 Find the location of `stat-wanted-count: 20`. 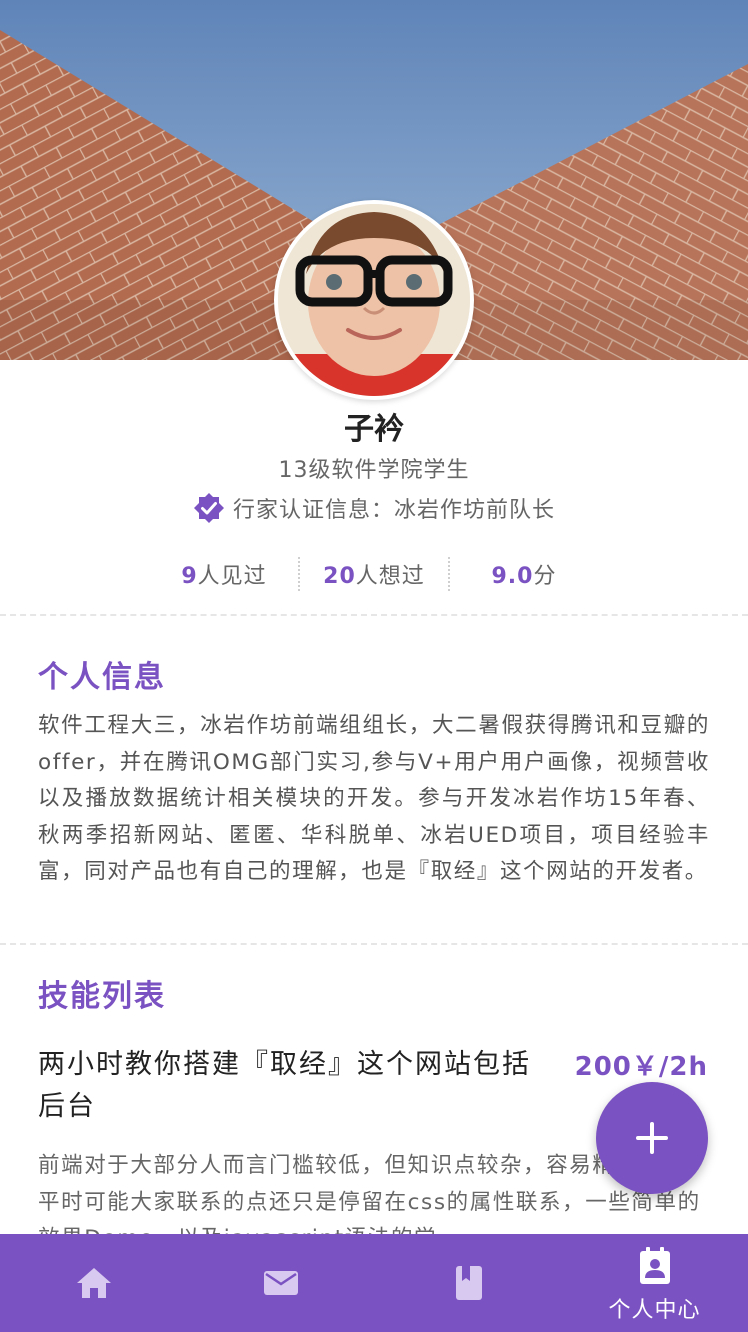

stat-wanted-count: 20 is located at coordinates (339, 576).